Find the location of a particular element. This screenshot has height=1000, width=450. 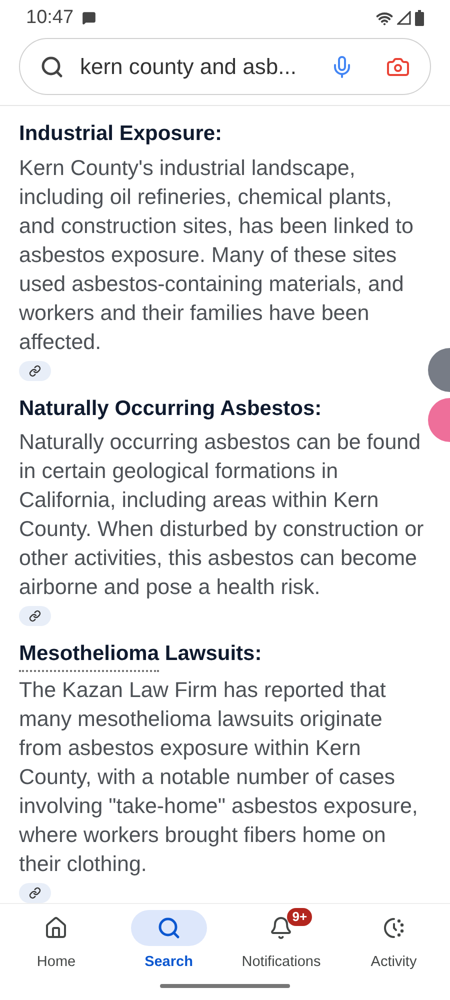

section-heading: Industrial Exposure: is located at coordinates (120, 134).